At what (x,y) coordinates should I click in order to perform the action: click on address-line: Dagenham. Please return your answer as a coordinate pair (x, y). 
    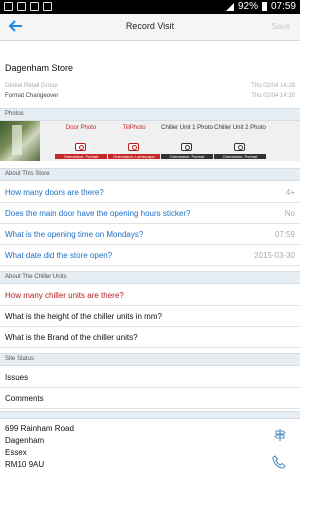
    Looking at the image, I should click on (25, 440).